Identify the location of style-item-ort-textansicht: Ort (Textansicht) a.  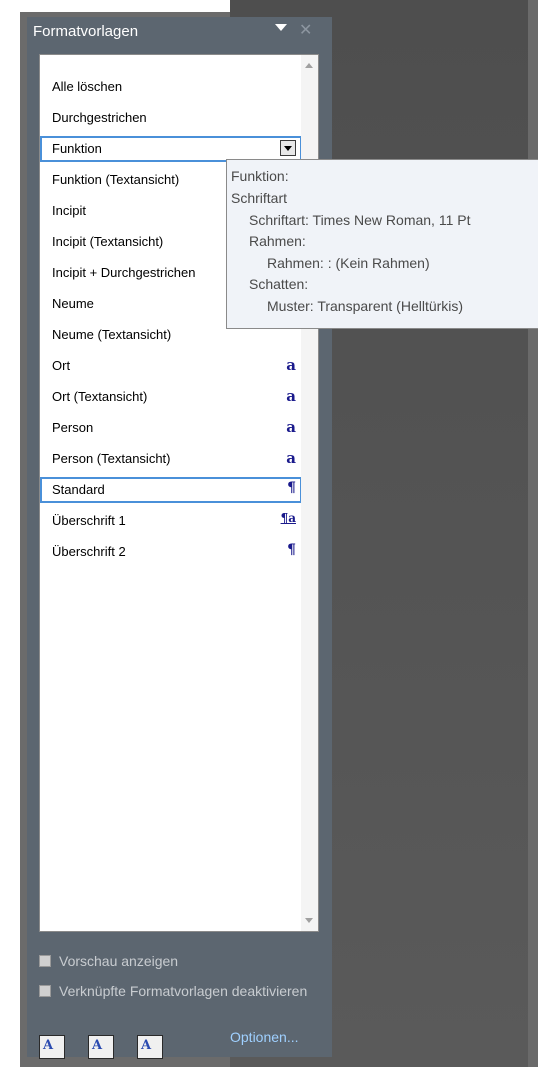
(171, 397).